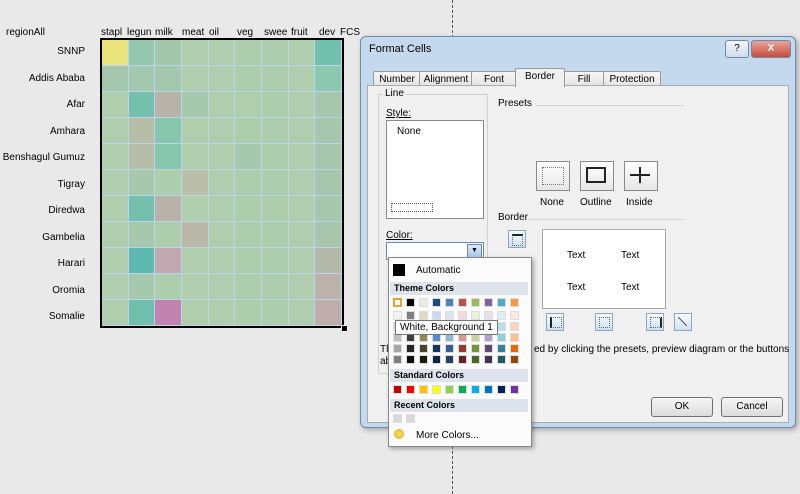  I want to click on style-list: None, so click(435, 169).